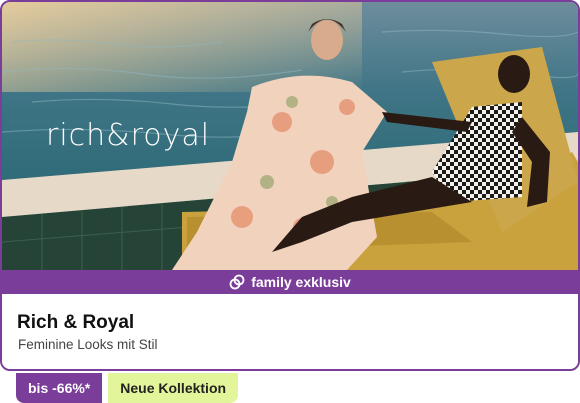  What do you see at coordinates (237, 282) in the screenshot?
I see `family-rings-icon` at bounding box center [237, 282].